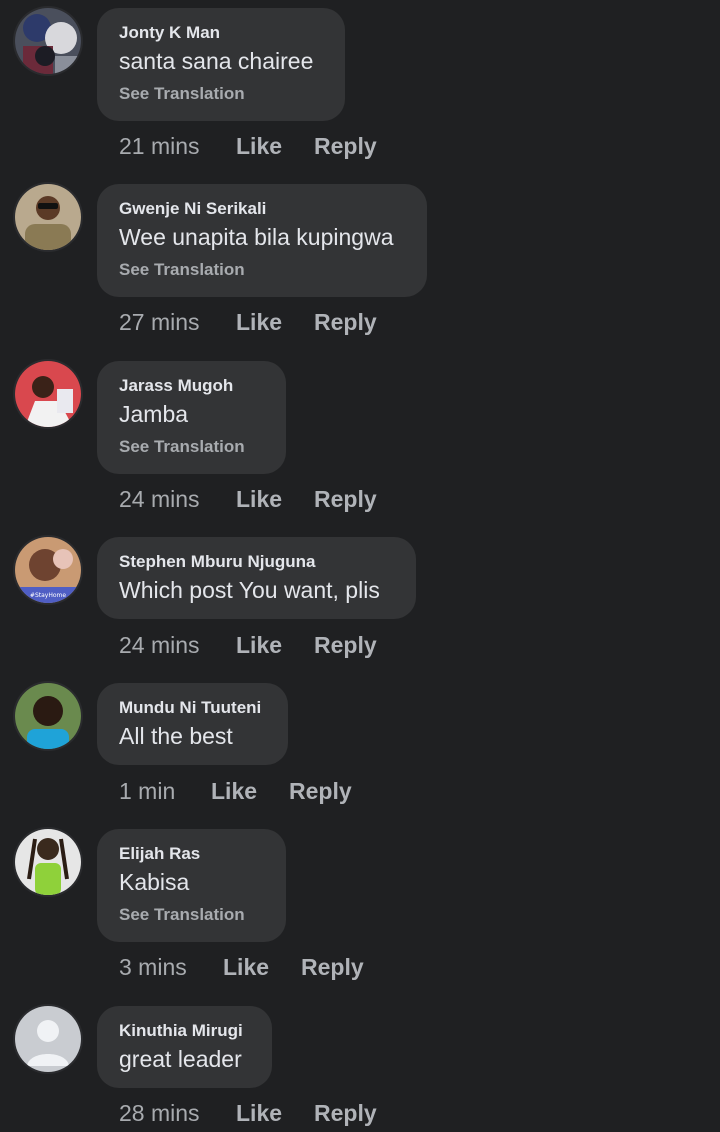  I want to click on comment-author: Jarass Mugoh, so click(191, 386).